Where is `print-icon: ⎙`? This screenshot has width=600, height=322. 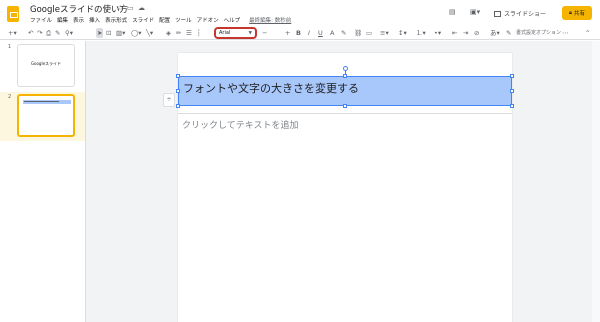 print-icon: ⎙ is located at coordinates (48, 33).